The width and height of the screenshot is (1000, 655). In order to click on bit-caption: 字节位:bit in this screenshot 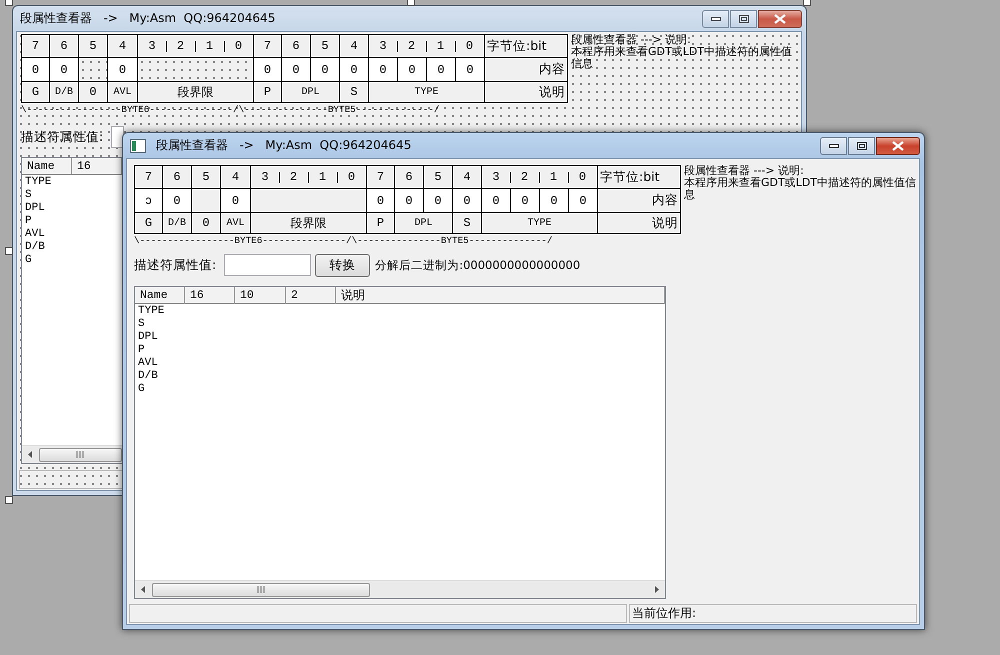, I will do `click(526, 46)`.